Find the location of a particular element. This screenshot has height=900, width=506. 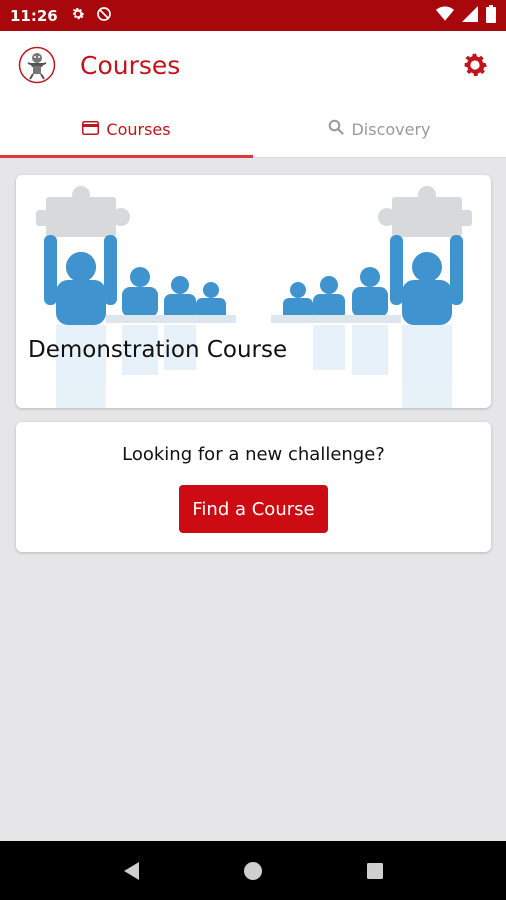

gear-icon is located at coordinates (475, 64).